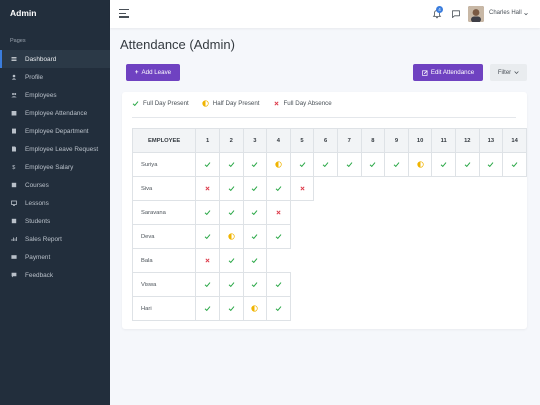 This screenshot has height=405, width=540. What do you see at coordinates (55, 185) in the screenshot?
I see `sidebar-item-courses: Courses` at bounding box center [55, 185].